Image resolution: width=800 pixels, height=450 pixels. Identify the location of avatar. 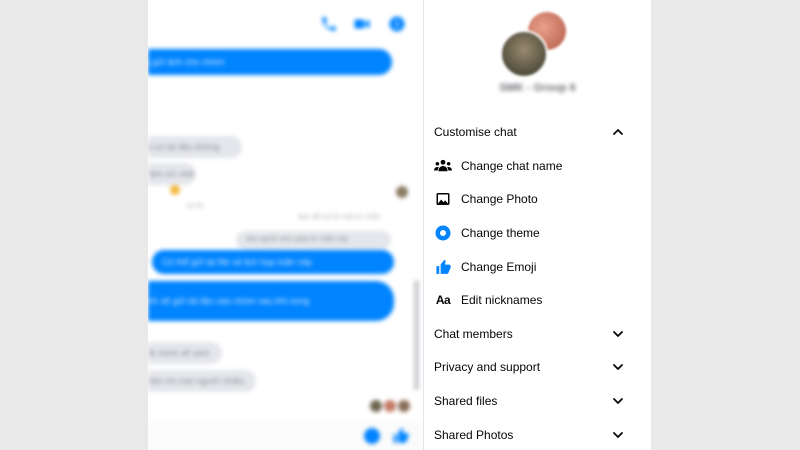
(524, 54).